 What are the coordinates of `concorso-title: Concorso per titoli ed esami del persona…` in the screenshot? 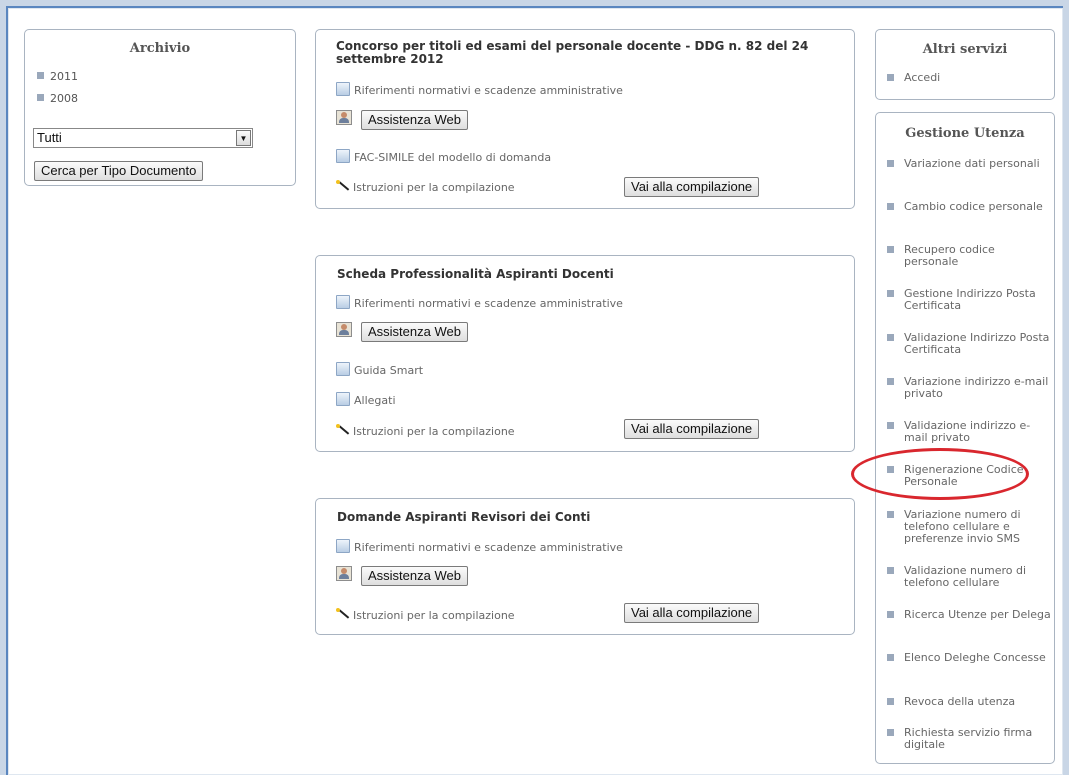 It's located at (572, 52).